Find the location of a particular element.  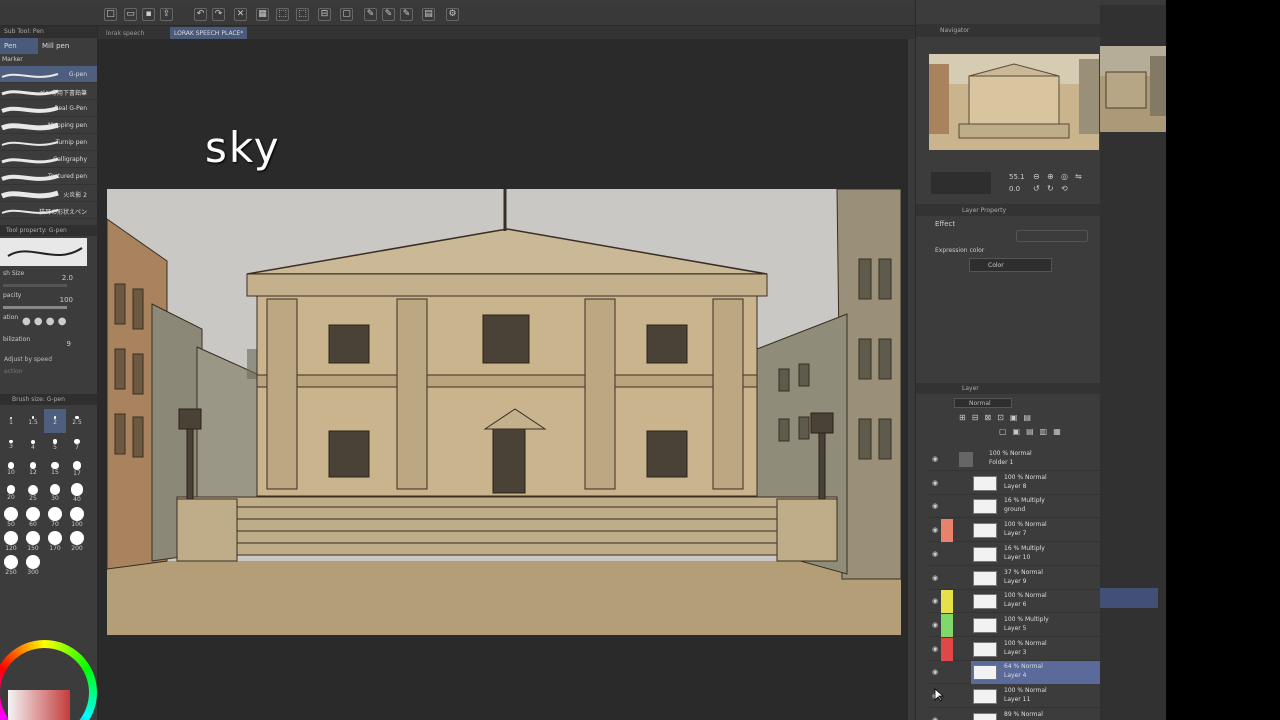

navigator-preview is located at coordinates (1014, 102).